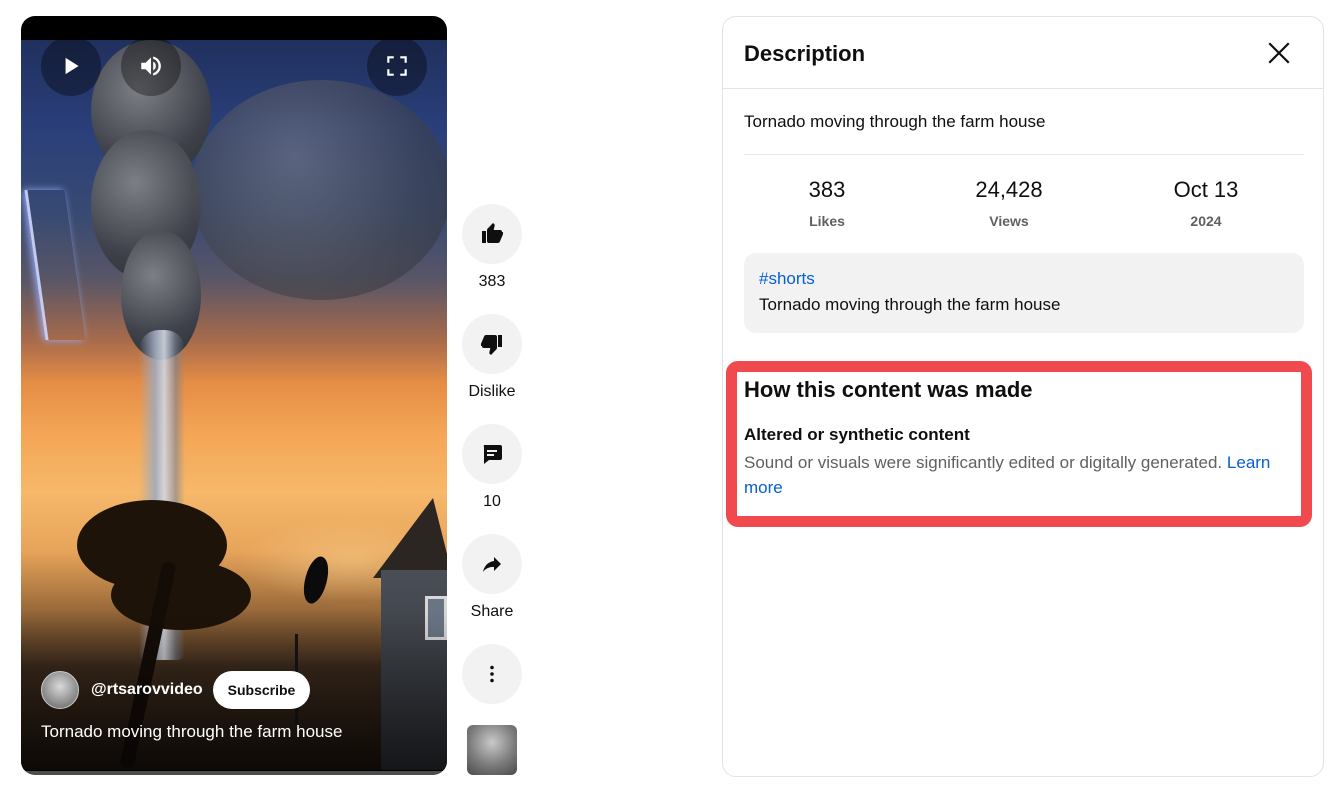 The height and width of the screenshot is (790, 1334). I want to click on share-icon, so click(492, 564).